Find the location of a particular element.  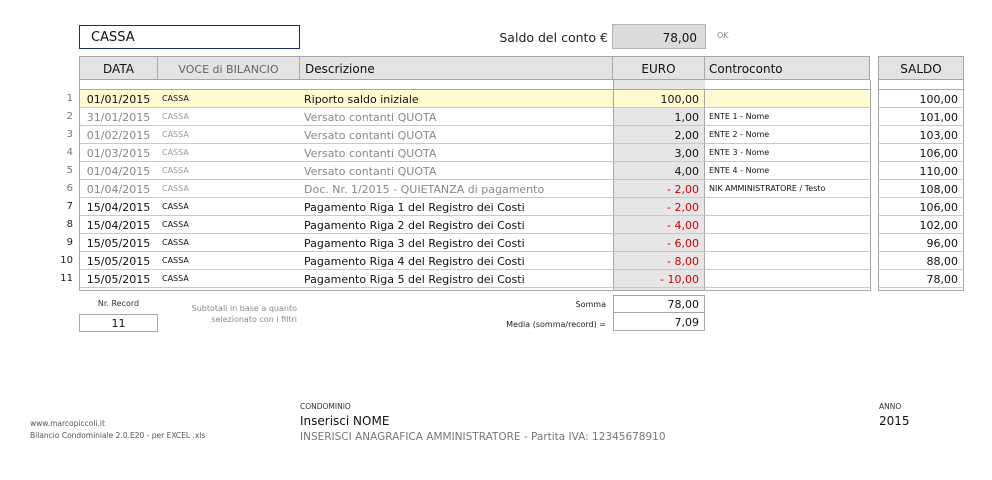

saldo-value: 78,00 is located at coordinates (659, 36).